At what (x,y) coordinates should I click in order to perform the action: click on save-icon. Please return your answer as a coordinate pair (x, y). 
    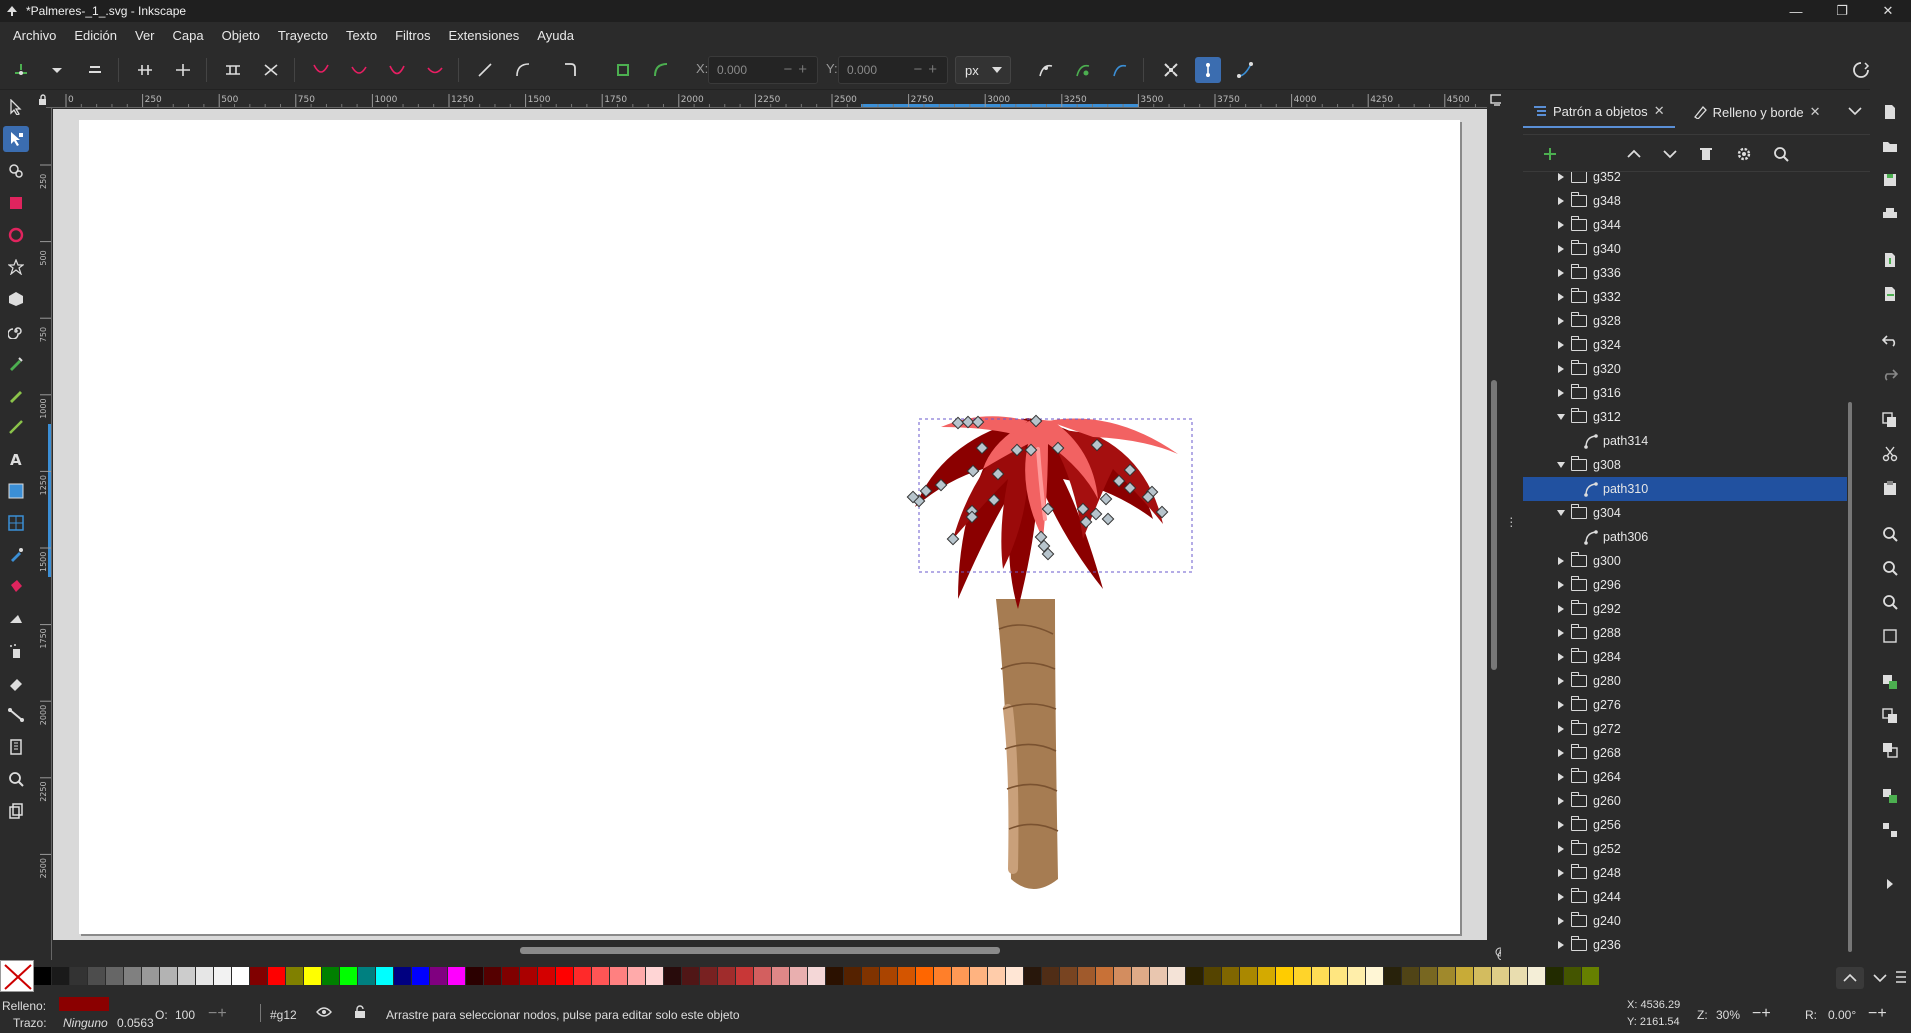
    Looking at the image, I should click on (1890, 180).